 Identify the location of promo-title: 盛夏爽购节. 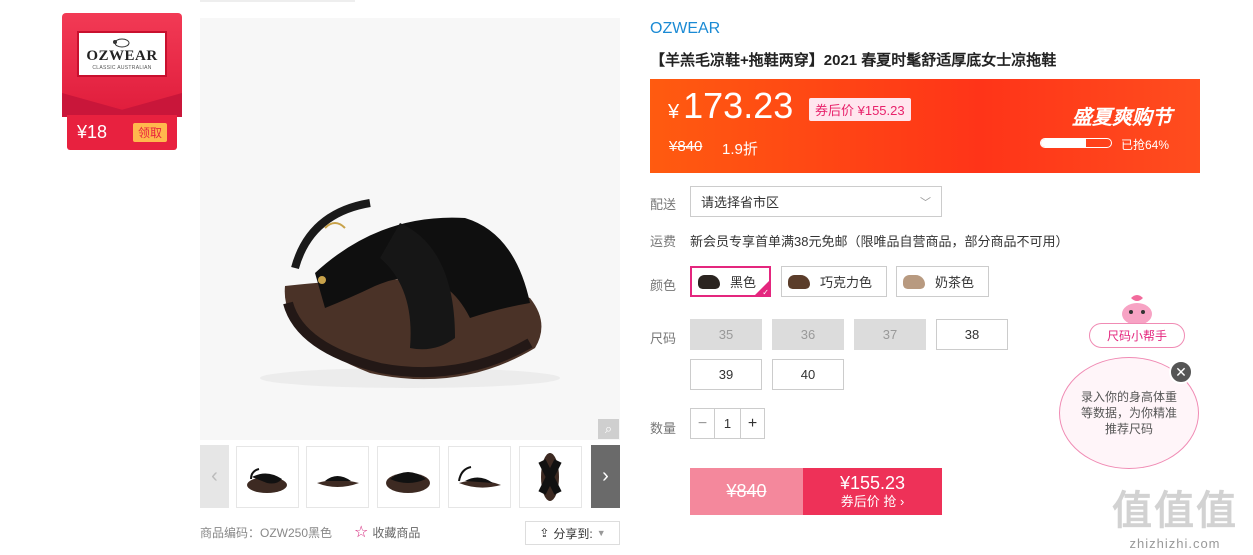
(1122, 118).